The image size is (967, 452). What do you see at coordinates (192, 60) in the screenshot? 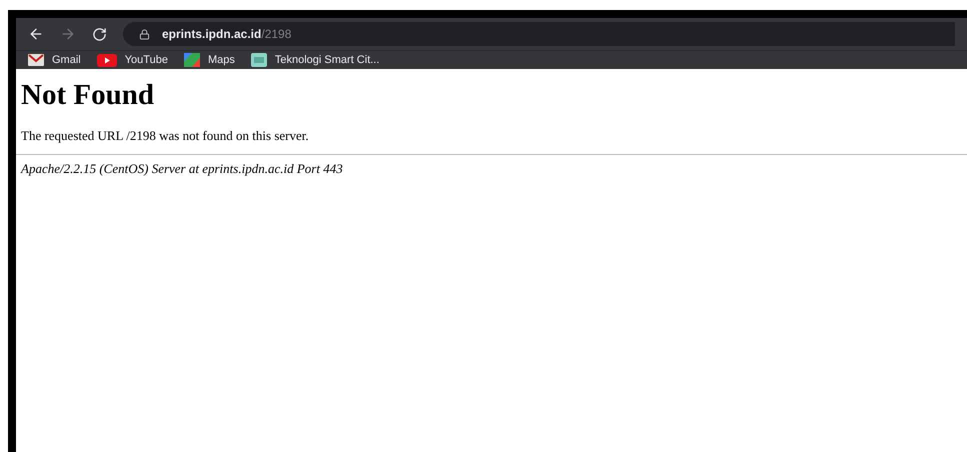
I see `map-icon` at bounding box center [192, 60].